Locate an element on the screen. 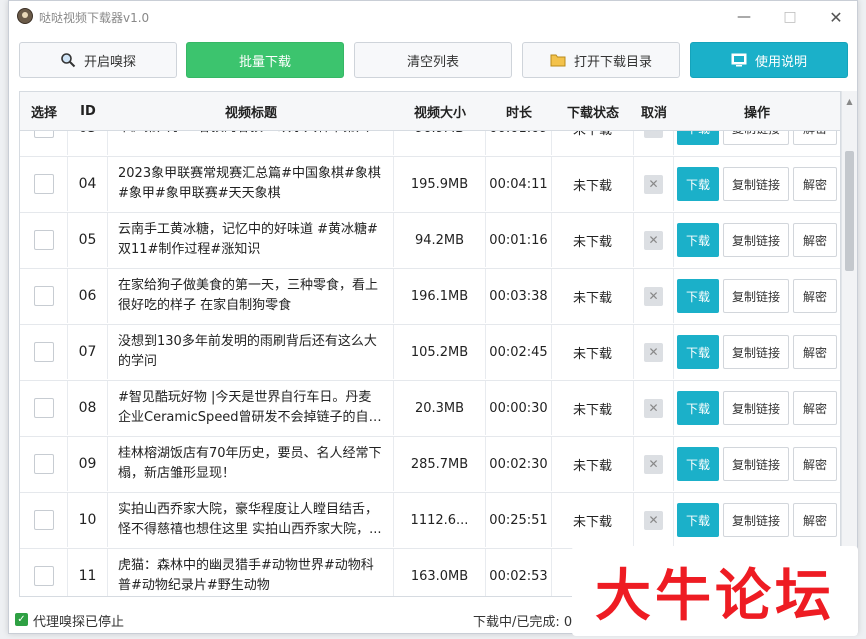  header-select: 选择 is located at coordinates (43, 113).